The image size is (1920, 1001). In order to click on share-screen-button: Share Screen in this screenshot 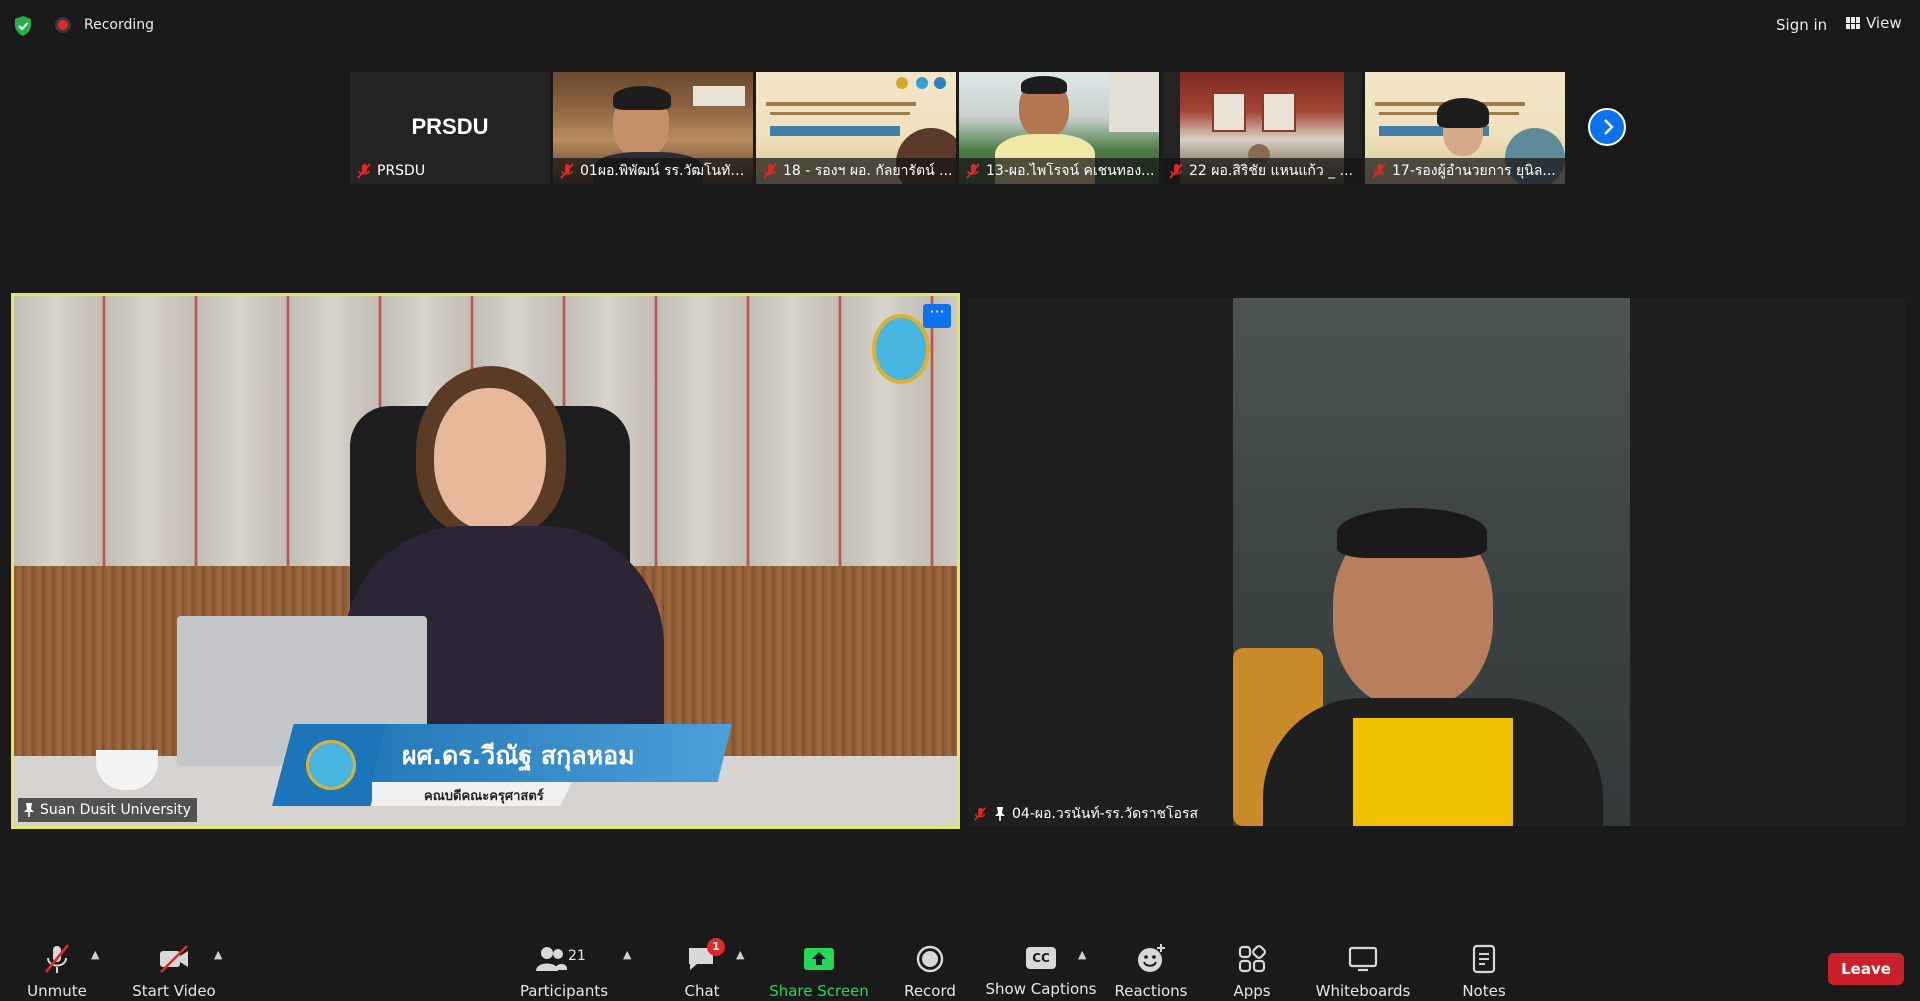, I will do `click(819, 963)`.